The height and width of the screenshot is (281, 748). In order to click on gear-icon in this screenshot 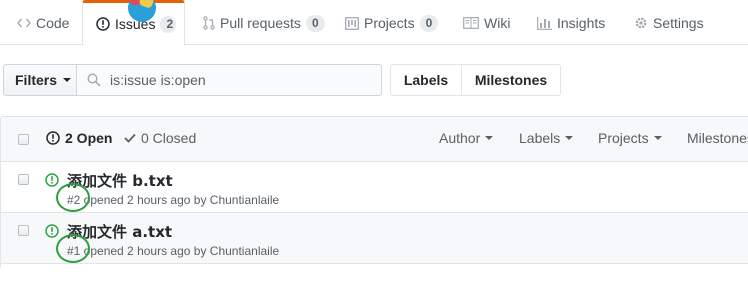, I will do `click(641, 23)`.